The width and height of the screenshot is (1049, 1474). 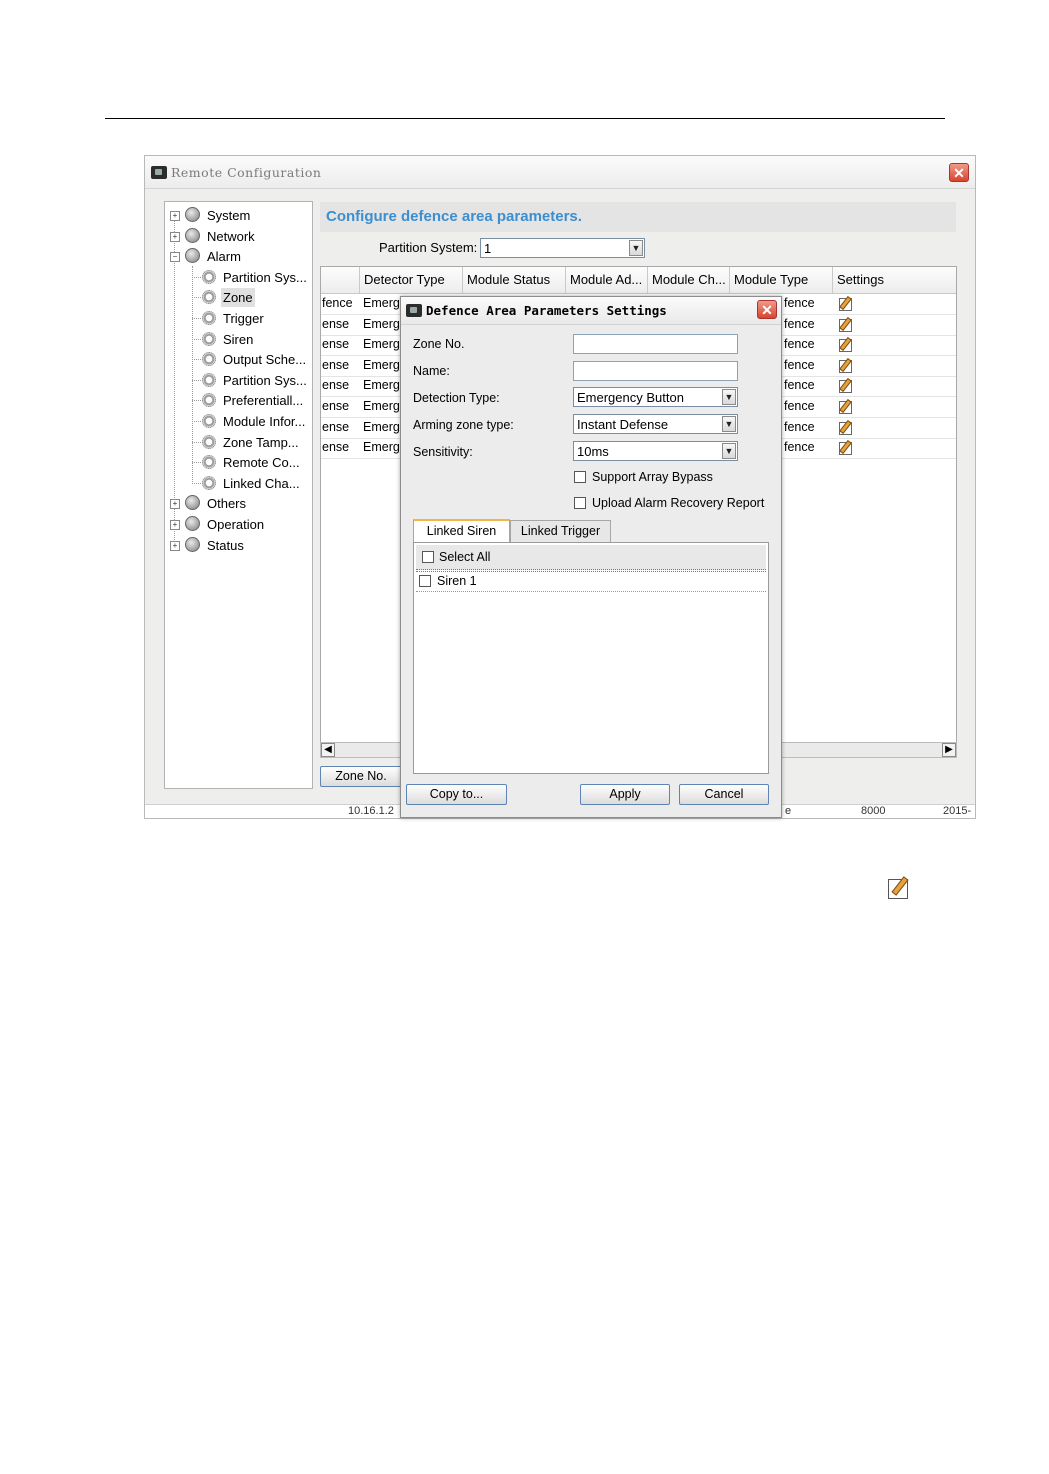 I want to click on sidebar-item-trigger: Trigger, so click(x=238, y=318).